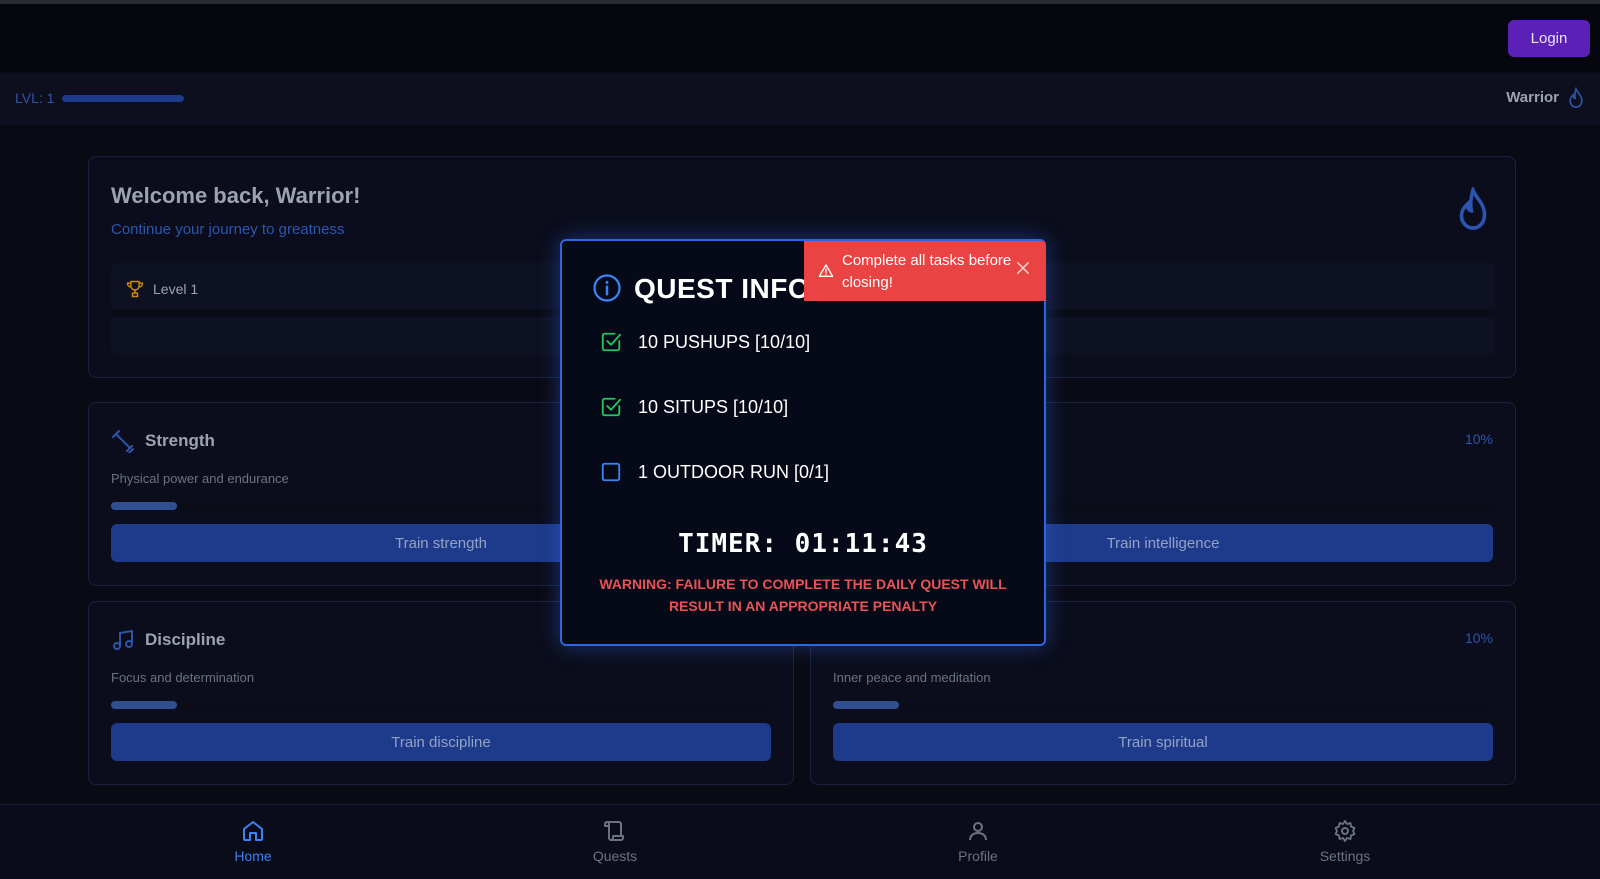  What do you see at coordinates (1345, 856) in the screenshot?
I see `nav-settings-label: Settings` at bounding box center [1345, 856].